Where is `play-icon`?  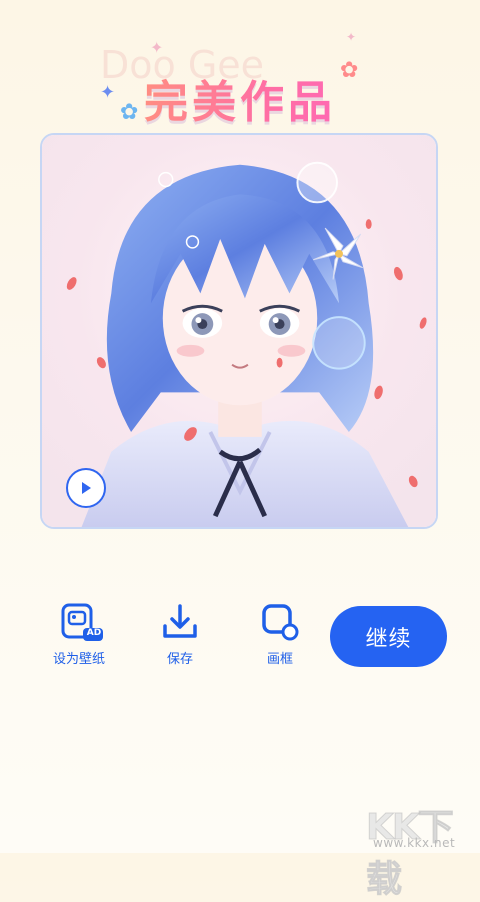 play-icon is located at coordinates (86, 488).